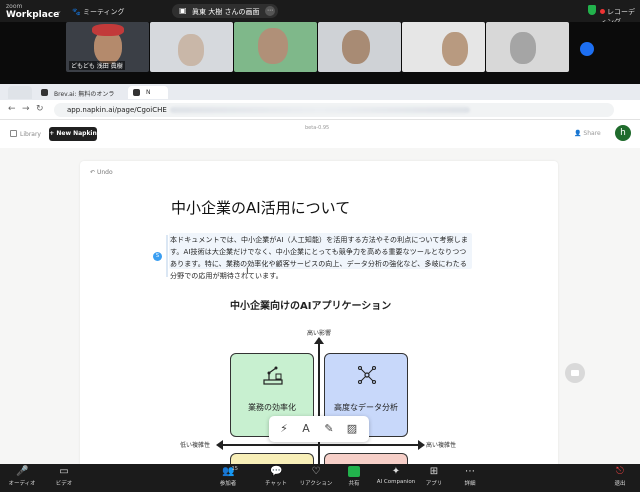 The image size is (640, 492). Describe the element at coordinates (64, 471) in the screenshot. I see `camera-icon: ▭` at that location.